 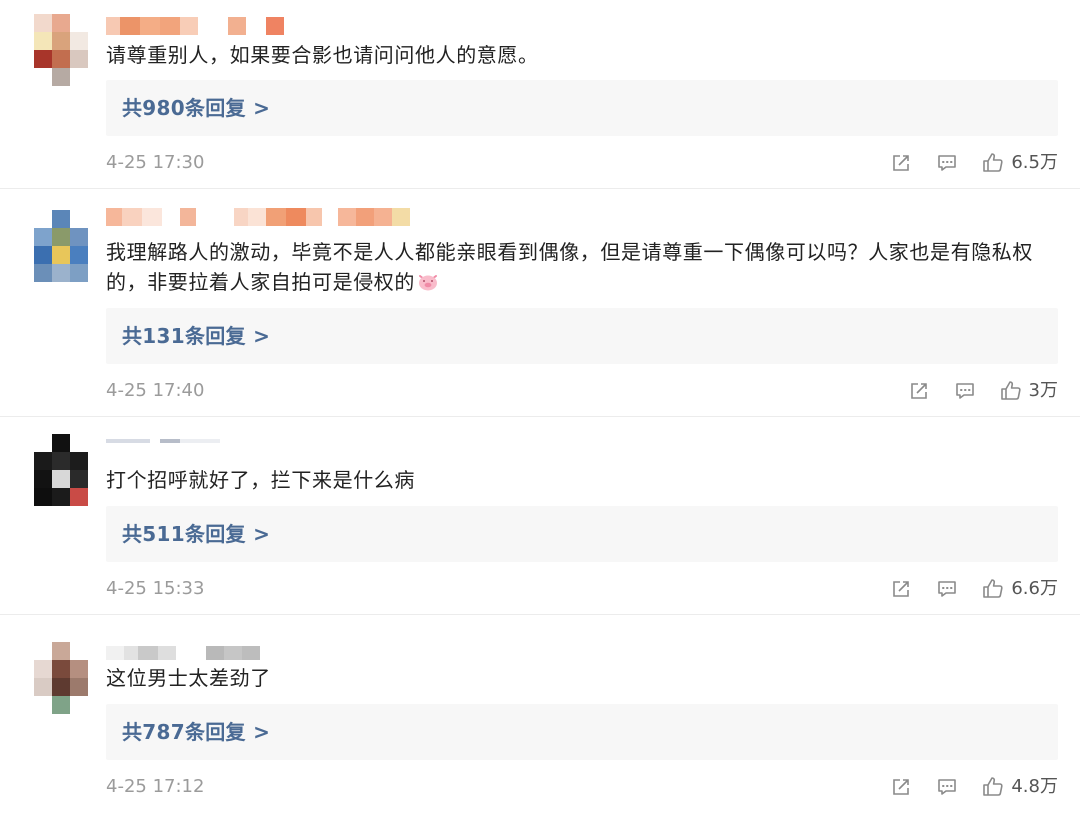 What do you see at coordinates (962, 589) in the screenshot?
I see `comment-actions: 6.6万` at bounding box center [962, 589].